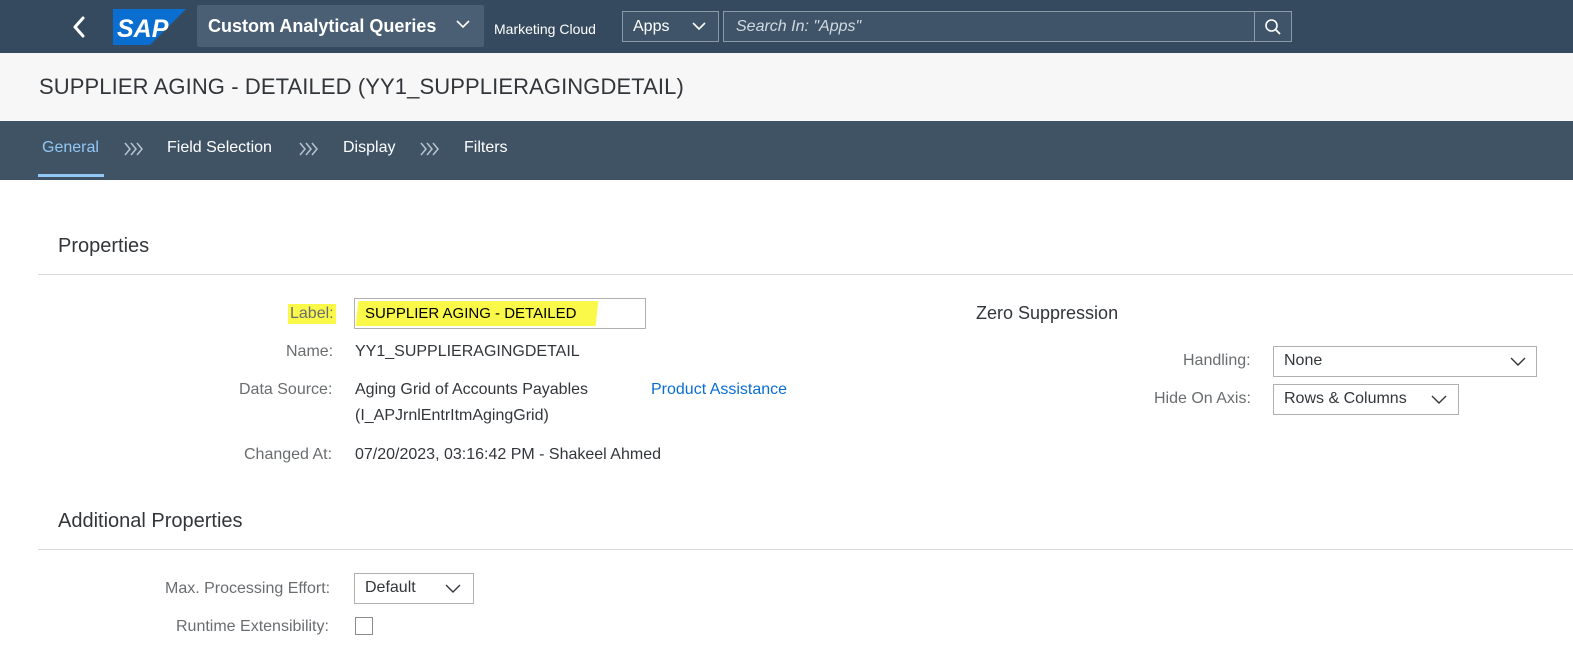 This screenshot has width=1573, height=652. Describe the element at coordinates (452, 415) in the screenshot. I see `data-source-technical-name: (I_APJrnlEntrItmAgingGrid)` at that location.